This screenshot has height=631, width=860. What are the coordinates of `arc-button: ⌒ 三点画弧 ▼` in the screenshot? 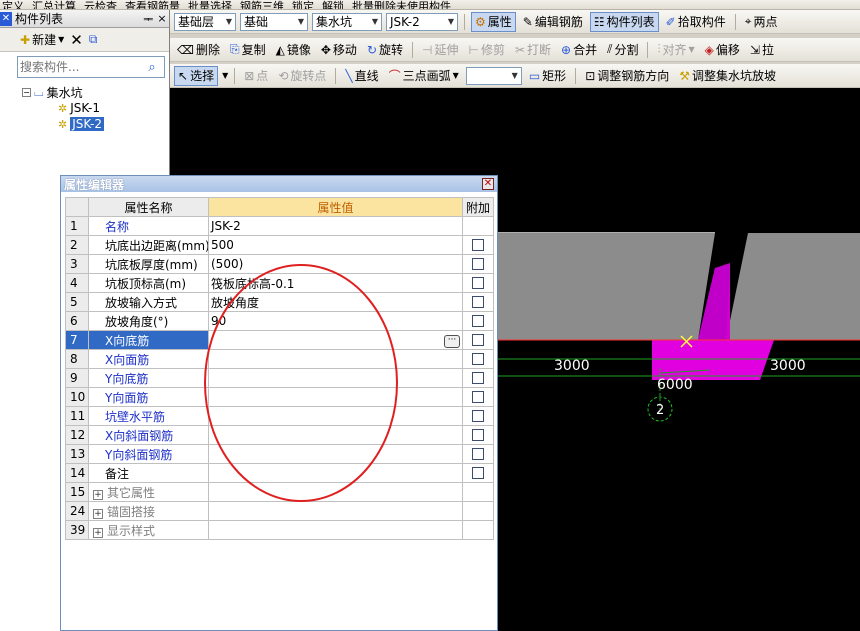 It's located at (424, 76).